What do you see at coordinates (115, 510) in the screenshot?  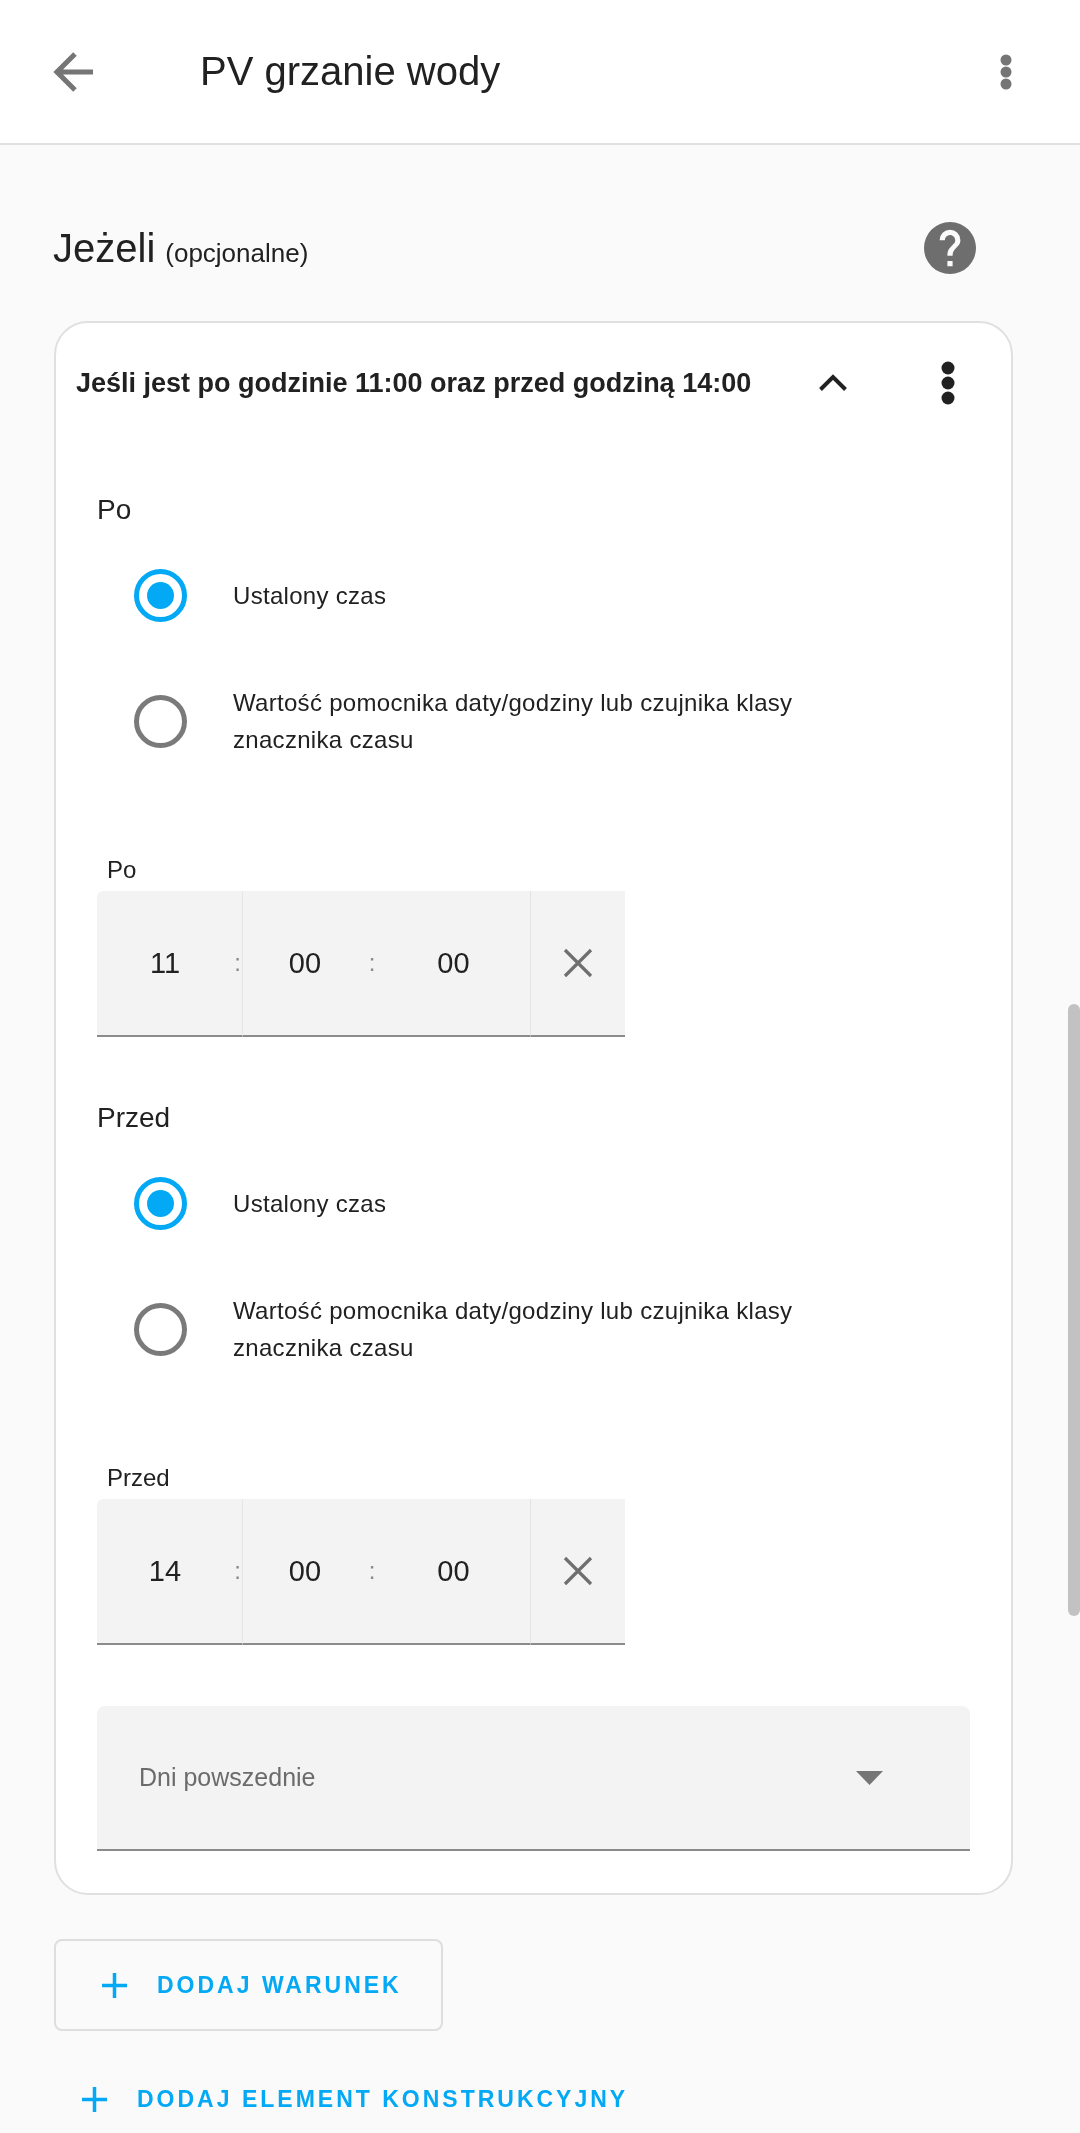 I see `group-heading: Po` at bounding box center [115, 510].